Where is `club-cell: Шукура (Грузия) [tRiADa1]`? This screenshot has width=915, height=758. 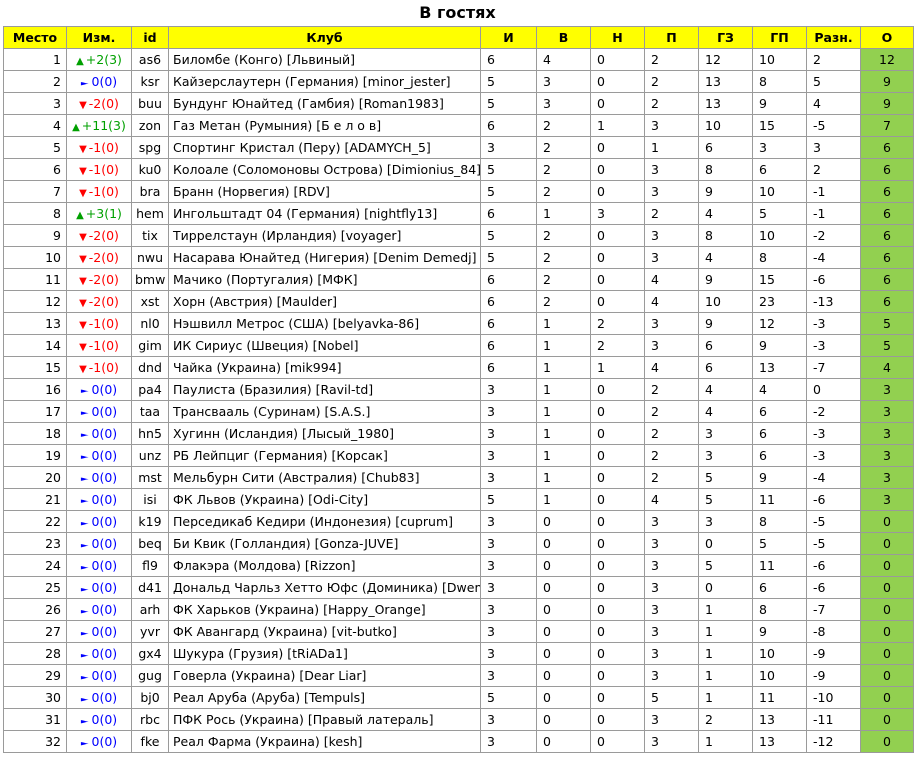
club-cell: Шукура (Грузия) [tRiADa1] is located at coordinates (324, 653).